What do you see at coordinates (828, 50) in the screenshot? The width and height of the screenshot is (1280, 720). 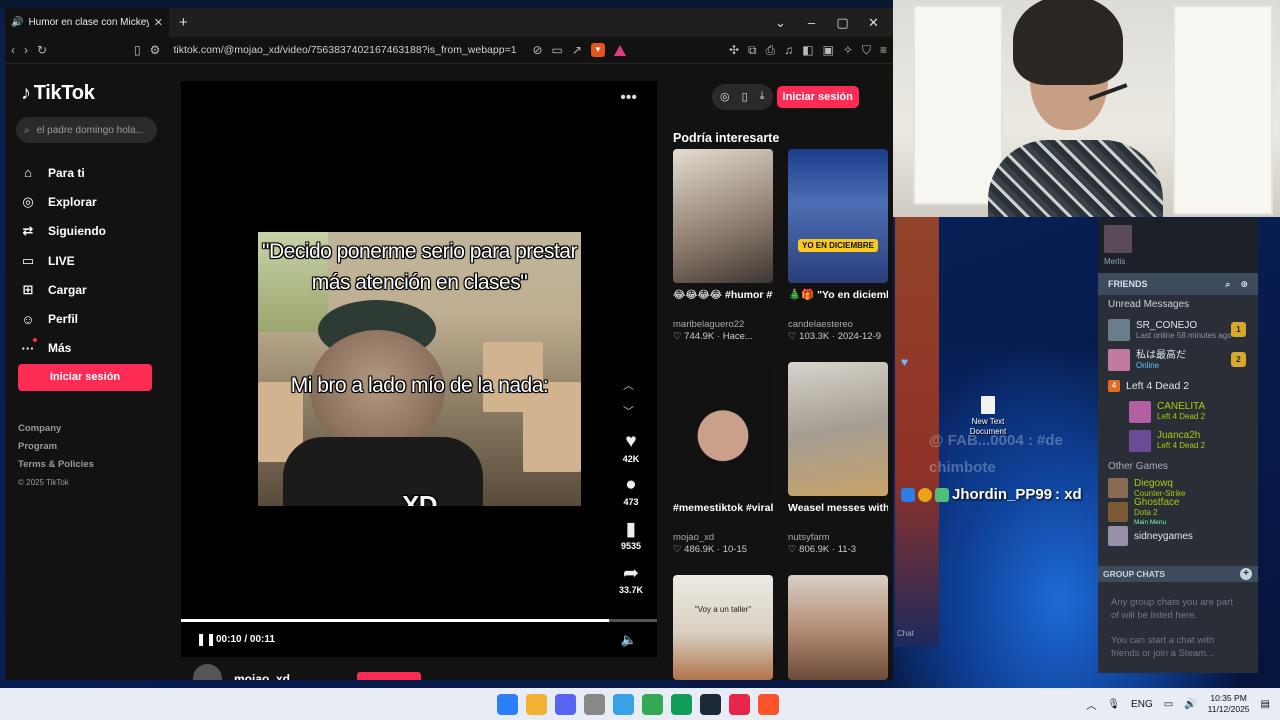 I see `wallet-icon: ▣` at bounding box center [828, 50].